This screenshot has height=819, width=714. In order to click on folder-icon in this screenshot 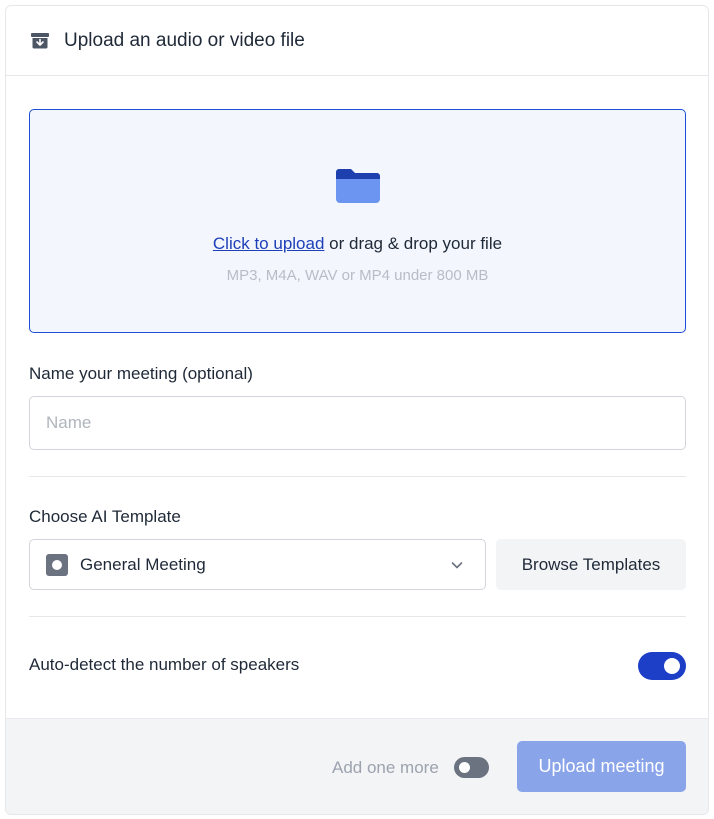, I will do `click(358, 186)`.